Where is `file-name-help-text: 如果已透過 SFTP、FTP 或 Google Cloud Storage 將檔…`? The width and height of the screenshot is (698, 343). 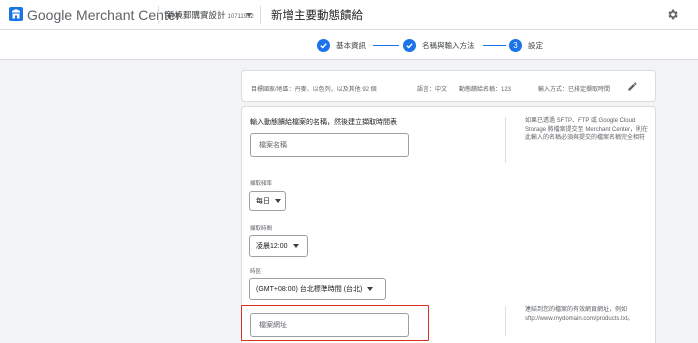 file-name-help-text: 如果已透過 SFTP、FTP 或 Google Cloud Storage 將檔… is located at coordinates (587, 129).